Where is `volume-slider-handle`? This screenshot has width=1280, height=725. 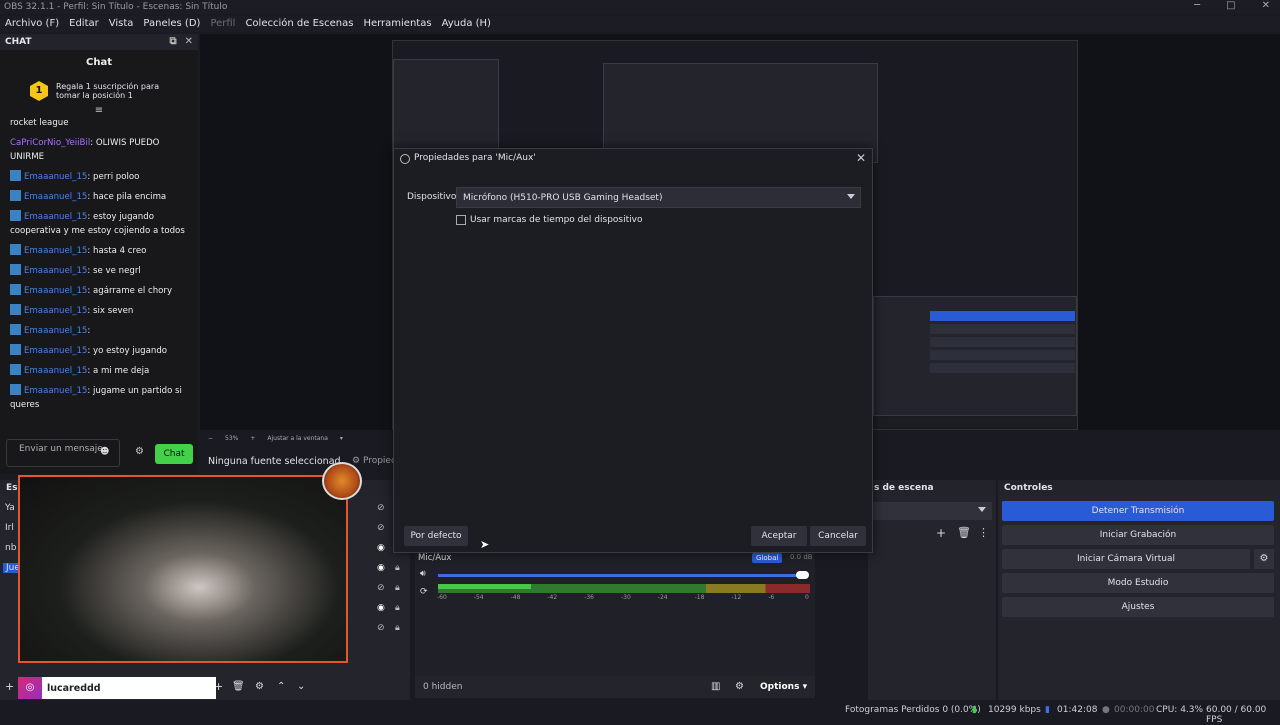 volume-slider-handle is located at coordinates (802, 575).